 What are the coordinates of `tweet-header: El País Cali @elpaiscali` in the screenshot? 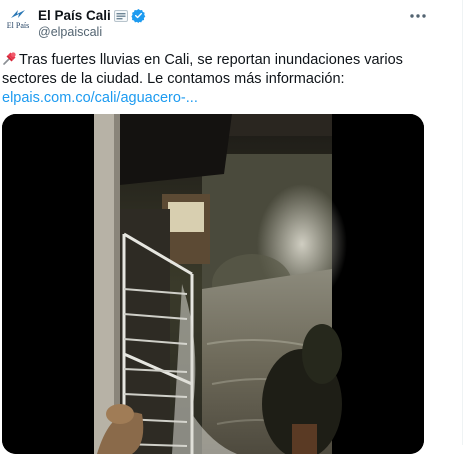 It's located at (92, 23).